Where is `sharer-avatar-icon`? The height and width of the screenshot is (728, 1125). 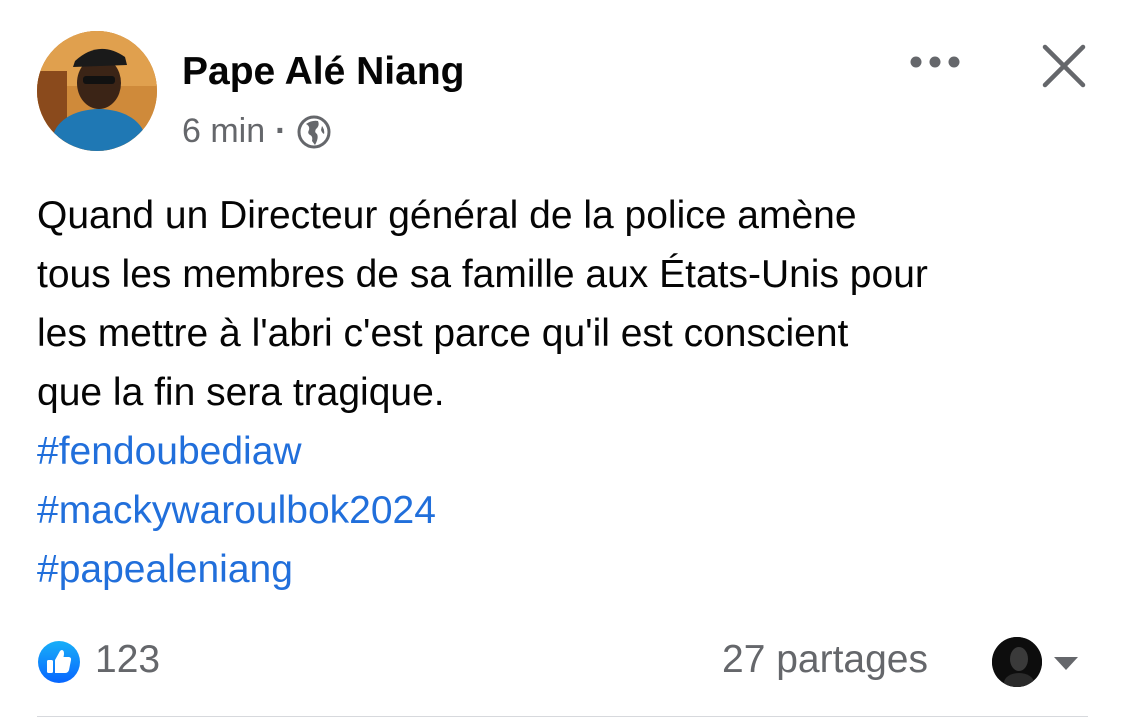 sharer-avatar-icon is located at coordinates (1017, 662).